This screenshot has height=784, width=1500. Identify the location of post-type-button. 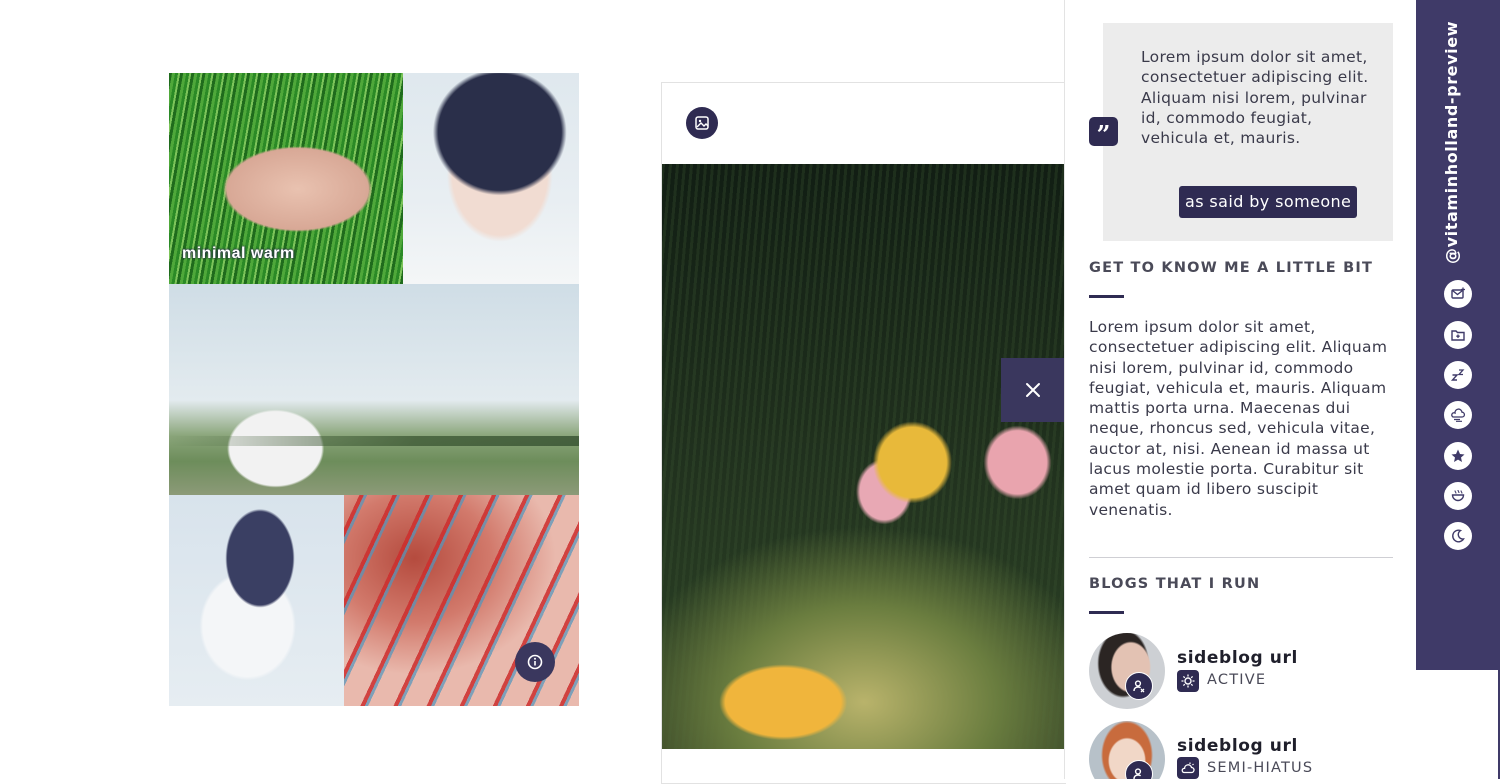
(702, 123).